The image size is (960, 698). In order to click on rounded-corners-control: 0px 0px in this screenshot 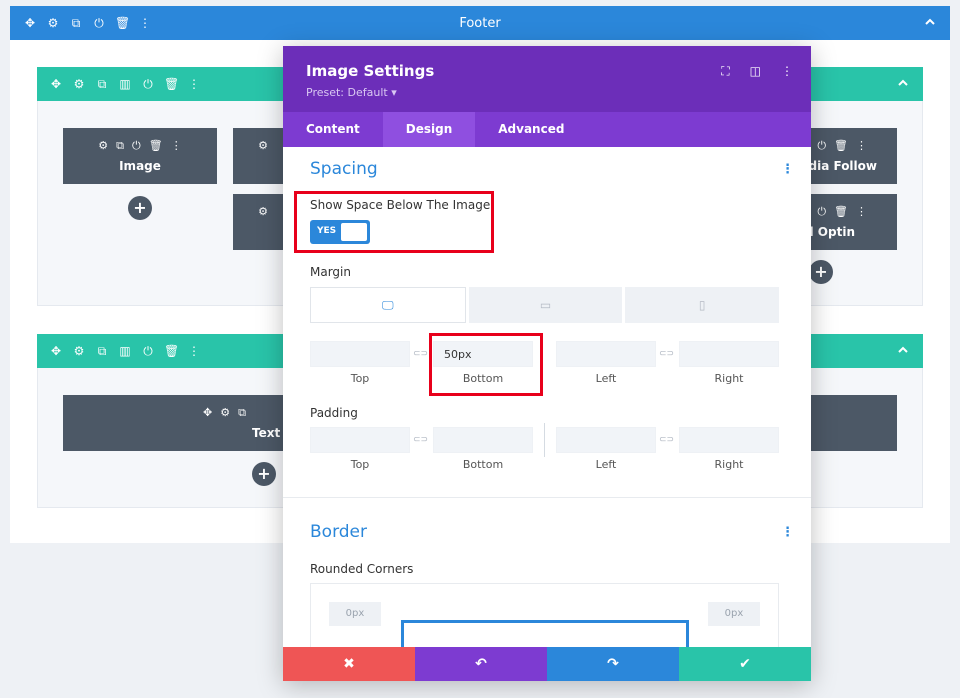, I will do `click(544, 615)`.